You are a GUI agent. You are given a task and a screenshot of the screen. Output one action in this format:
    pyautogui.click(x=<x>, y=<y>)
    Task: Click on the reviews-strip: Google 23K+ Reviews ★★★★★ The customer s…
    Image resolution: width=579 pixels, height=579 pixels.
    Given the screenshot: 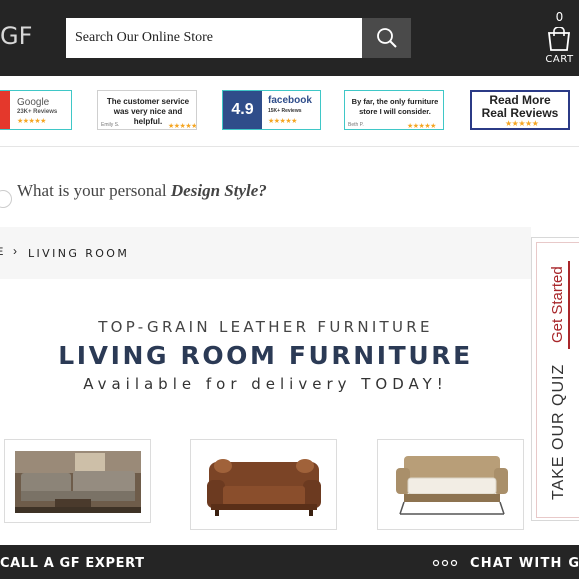 What is the action you would take?
    pyautogui.click(x=289, y=111)
    